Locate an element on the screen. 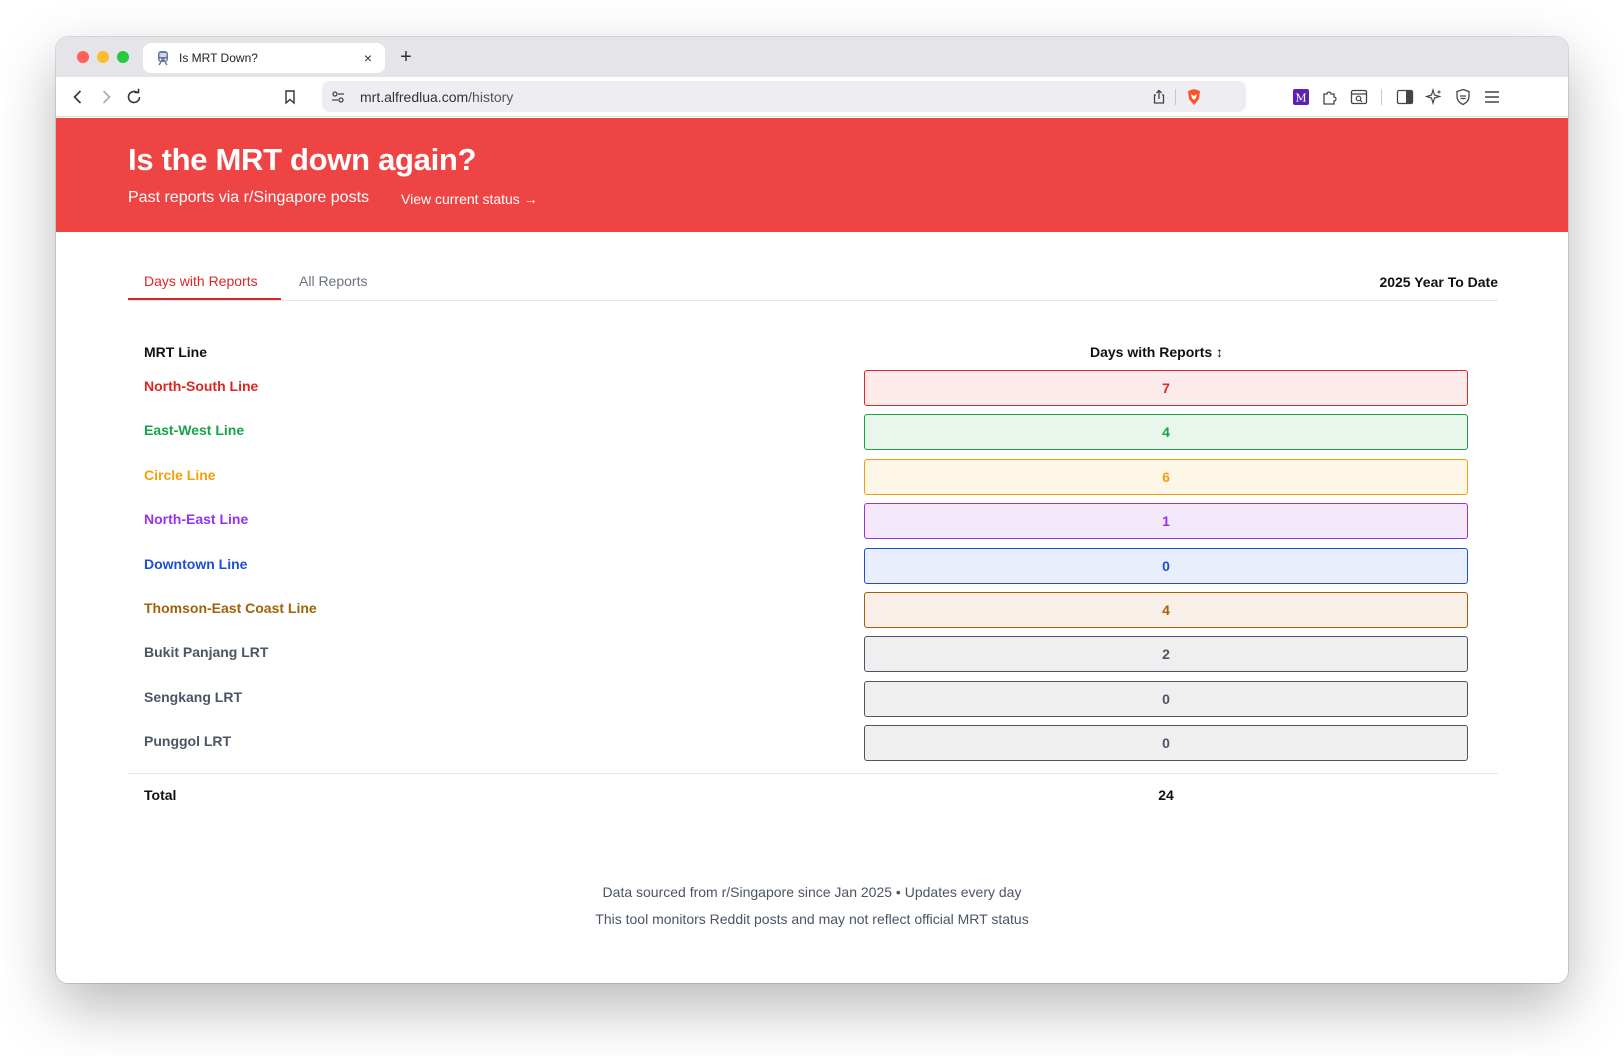 This screenshot has width=1624, height=1056. url-divider is located at coordinates (1175, 97).